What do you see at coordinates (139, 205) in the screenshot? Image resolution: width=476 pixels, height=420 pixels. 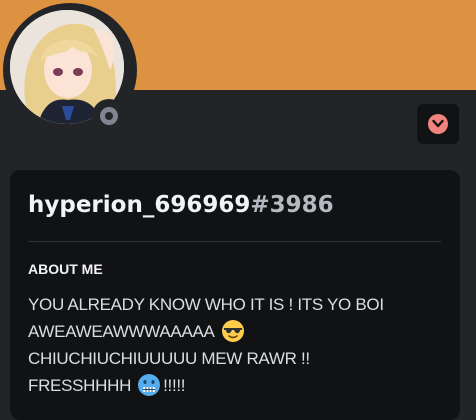 I see `username-name: hyperion_696969` at bounding box center [139, 205].